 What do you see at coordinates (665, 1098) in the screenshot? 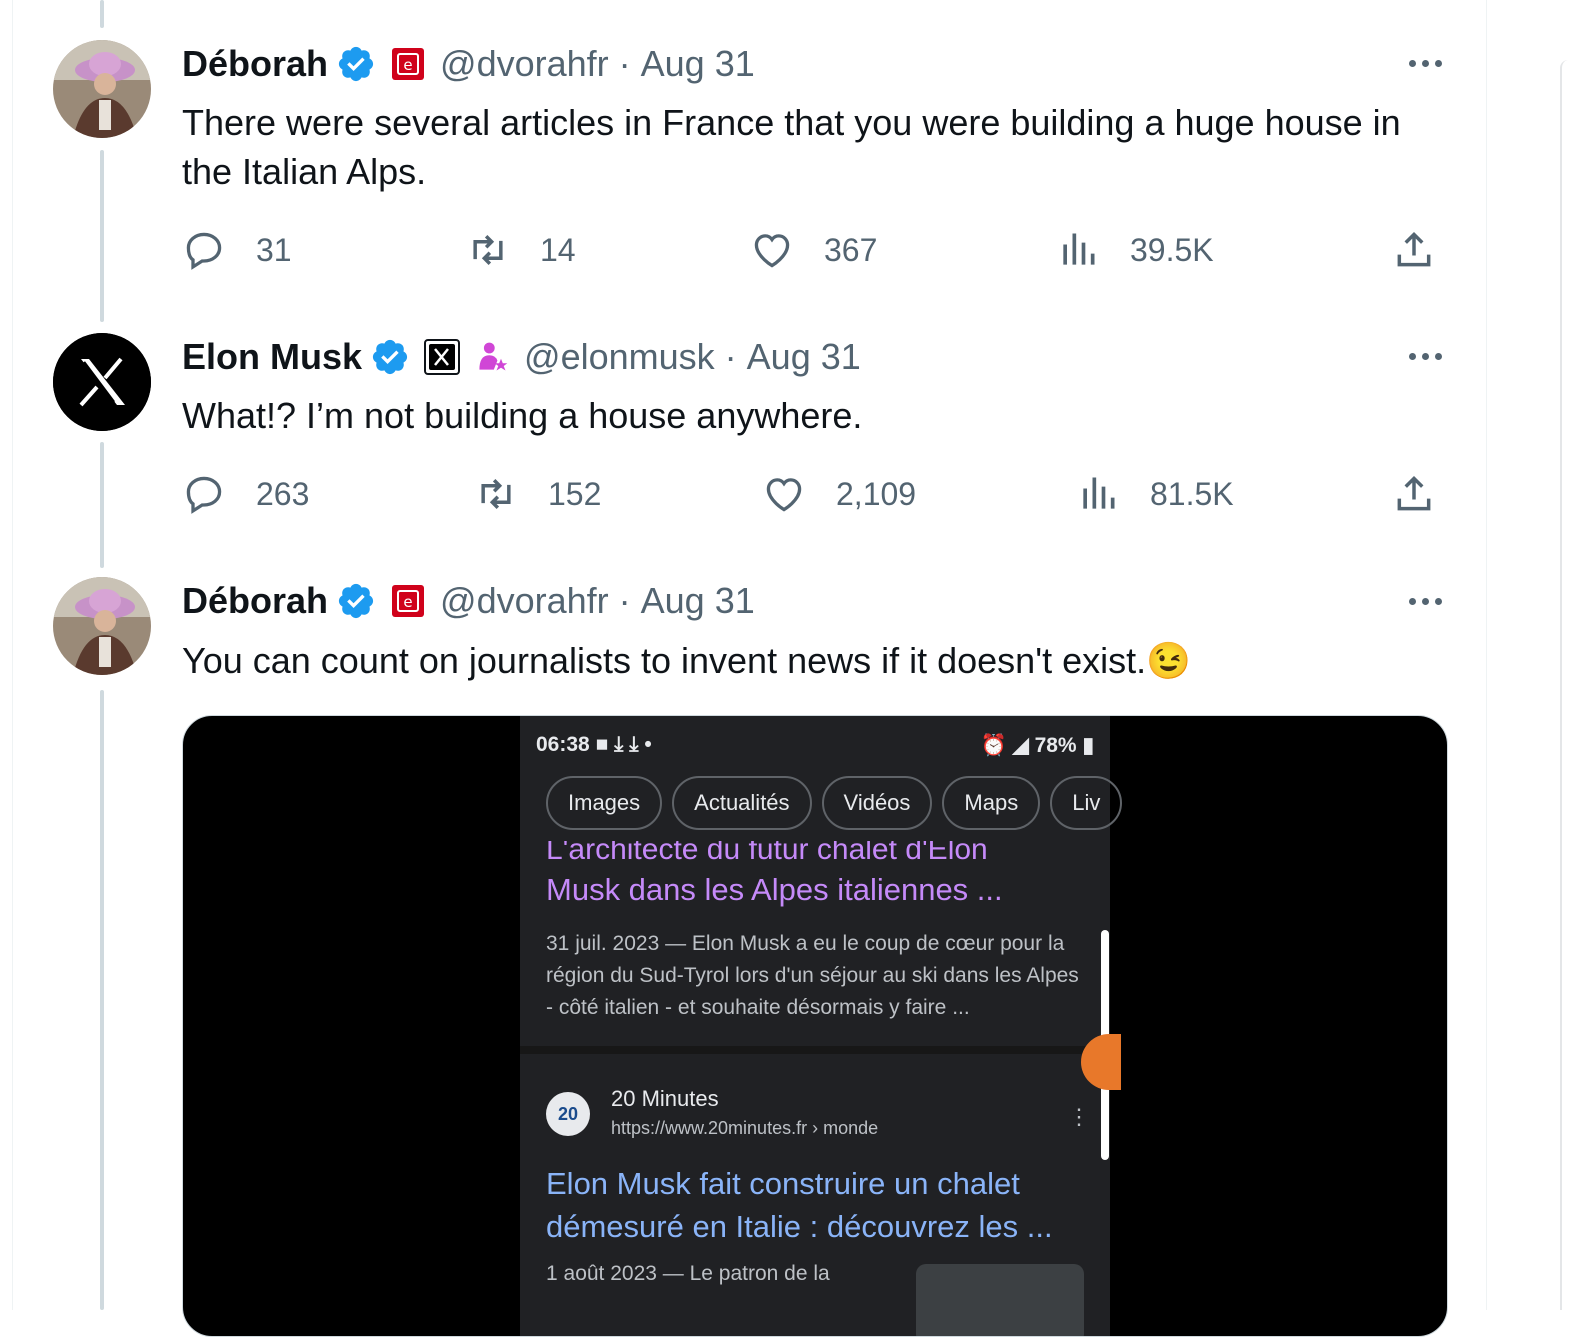
I see `source-name: 20 Minutes` at bounding box center [665, 1098].